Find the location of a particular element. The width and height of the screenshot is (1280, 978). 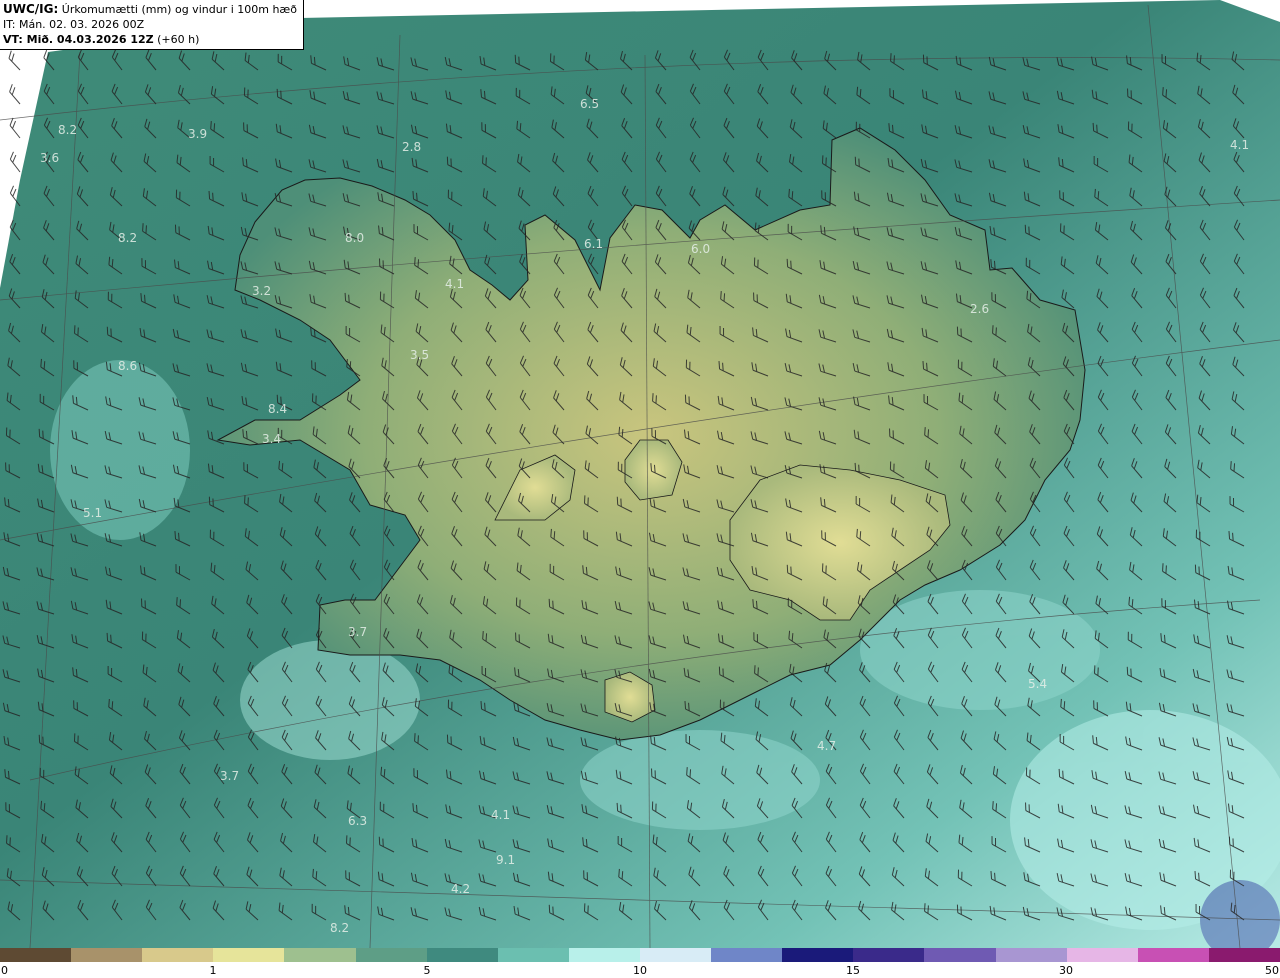

value-label: 8.4 is located at coordinates (277, 409).